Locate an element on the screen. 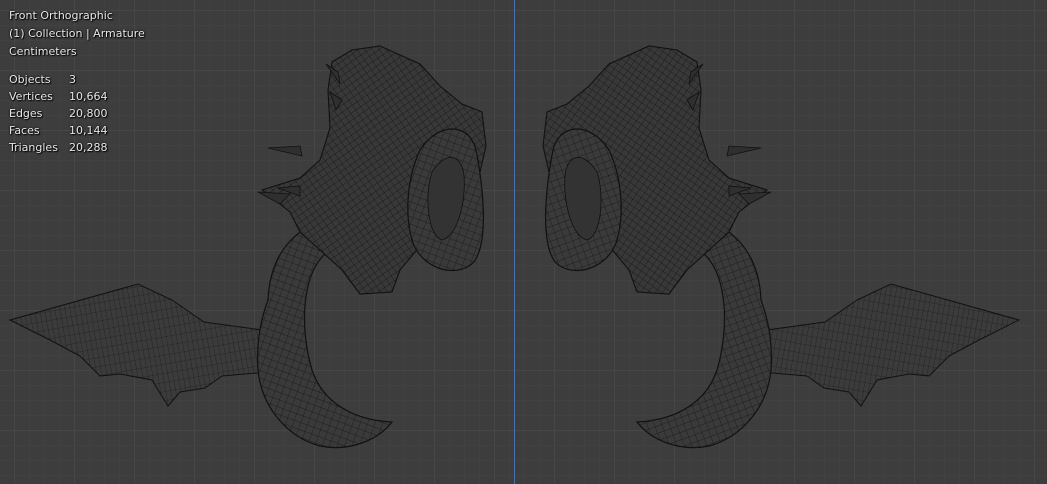  stat-label: Vertices is located at coordinates (31, 96).